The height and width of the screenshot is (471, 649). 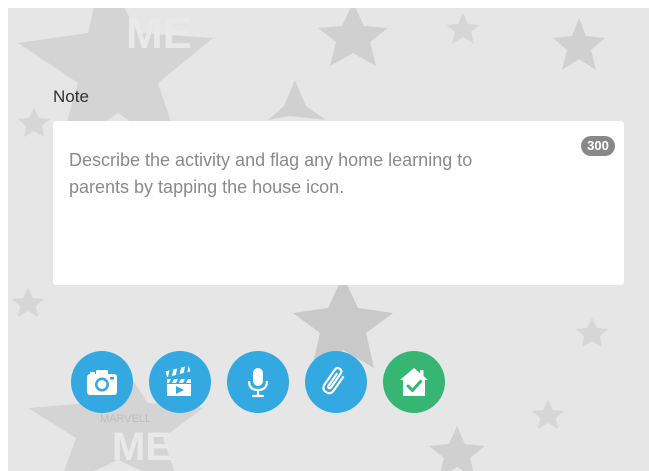 I want to click on paperclip-icon, so click(x=333, y=380).